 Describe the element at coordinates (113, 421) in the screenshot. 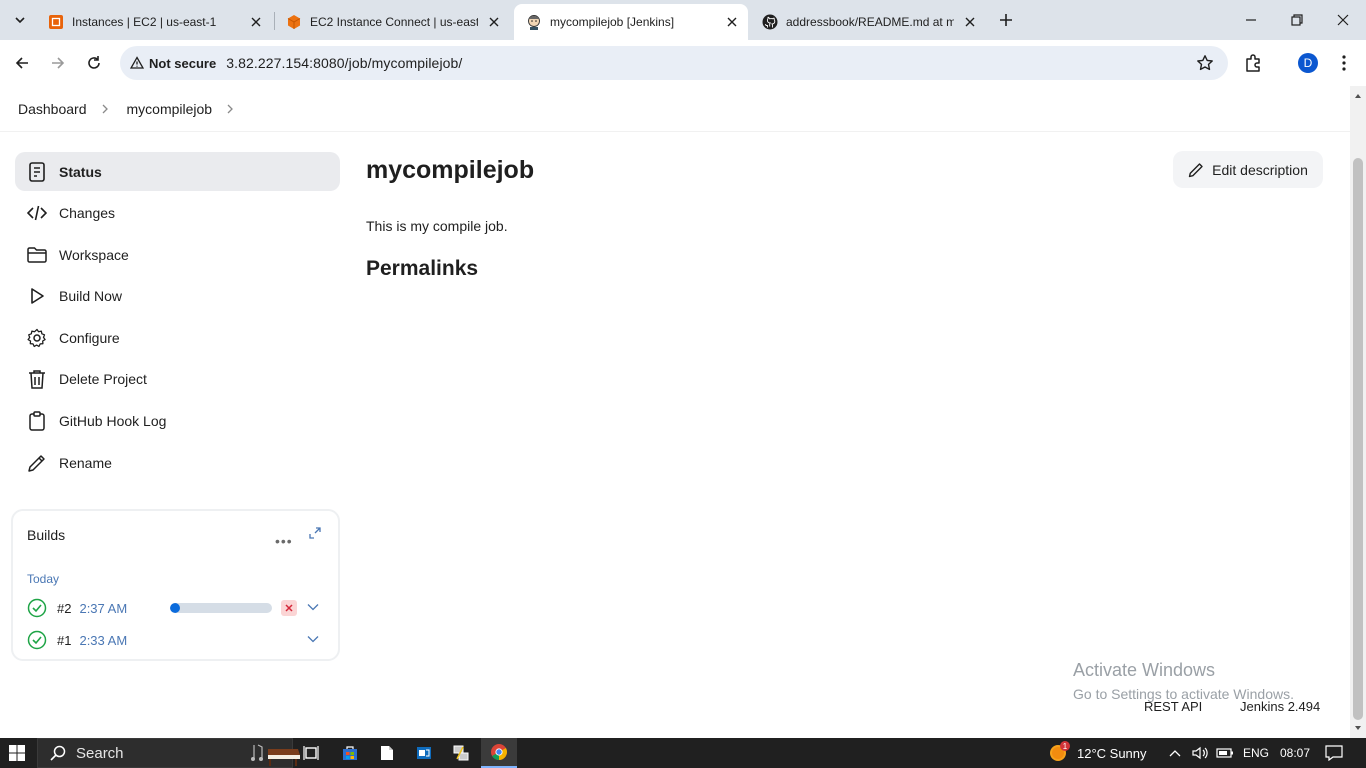

I see `sidebar-item-label: GitHub Hook Log` at that location.